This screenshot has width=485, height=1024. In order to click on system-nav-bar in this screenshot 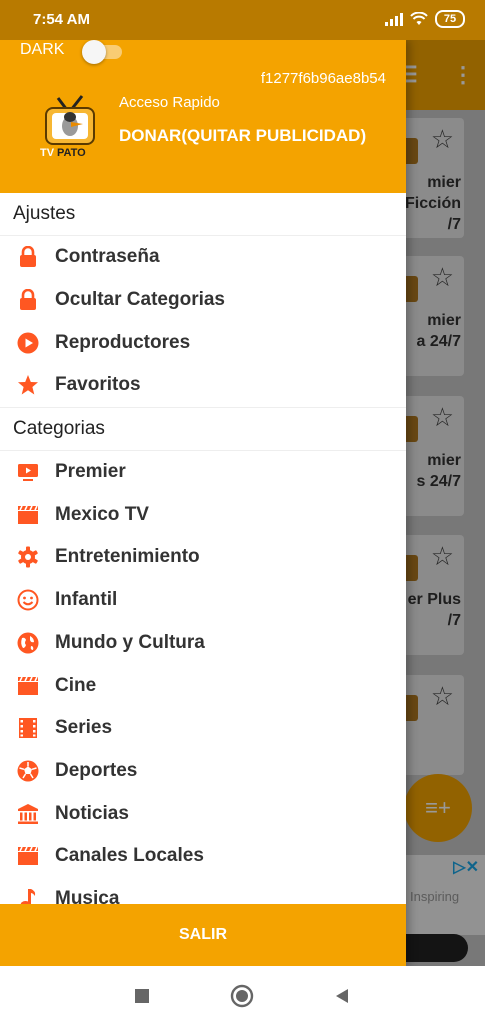, I will do `click(242, 995)`.